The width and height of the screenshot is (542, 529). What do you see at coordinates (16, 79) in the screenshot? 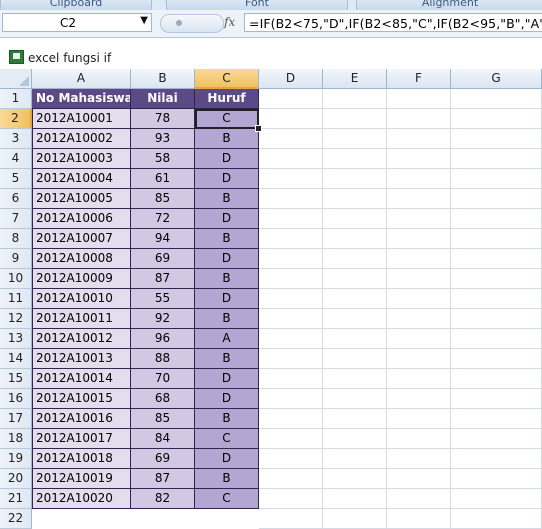
I see `select-all-button` at bounding box center [16, 79].